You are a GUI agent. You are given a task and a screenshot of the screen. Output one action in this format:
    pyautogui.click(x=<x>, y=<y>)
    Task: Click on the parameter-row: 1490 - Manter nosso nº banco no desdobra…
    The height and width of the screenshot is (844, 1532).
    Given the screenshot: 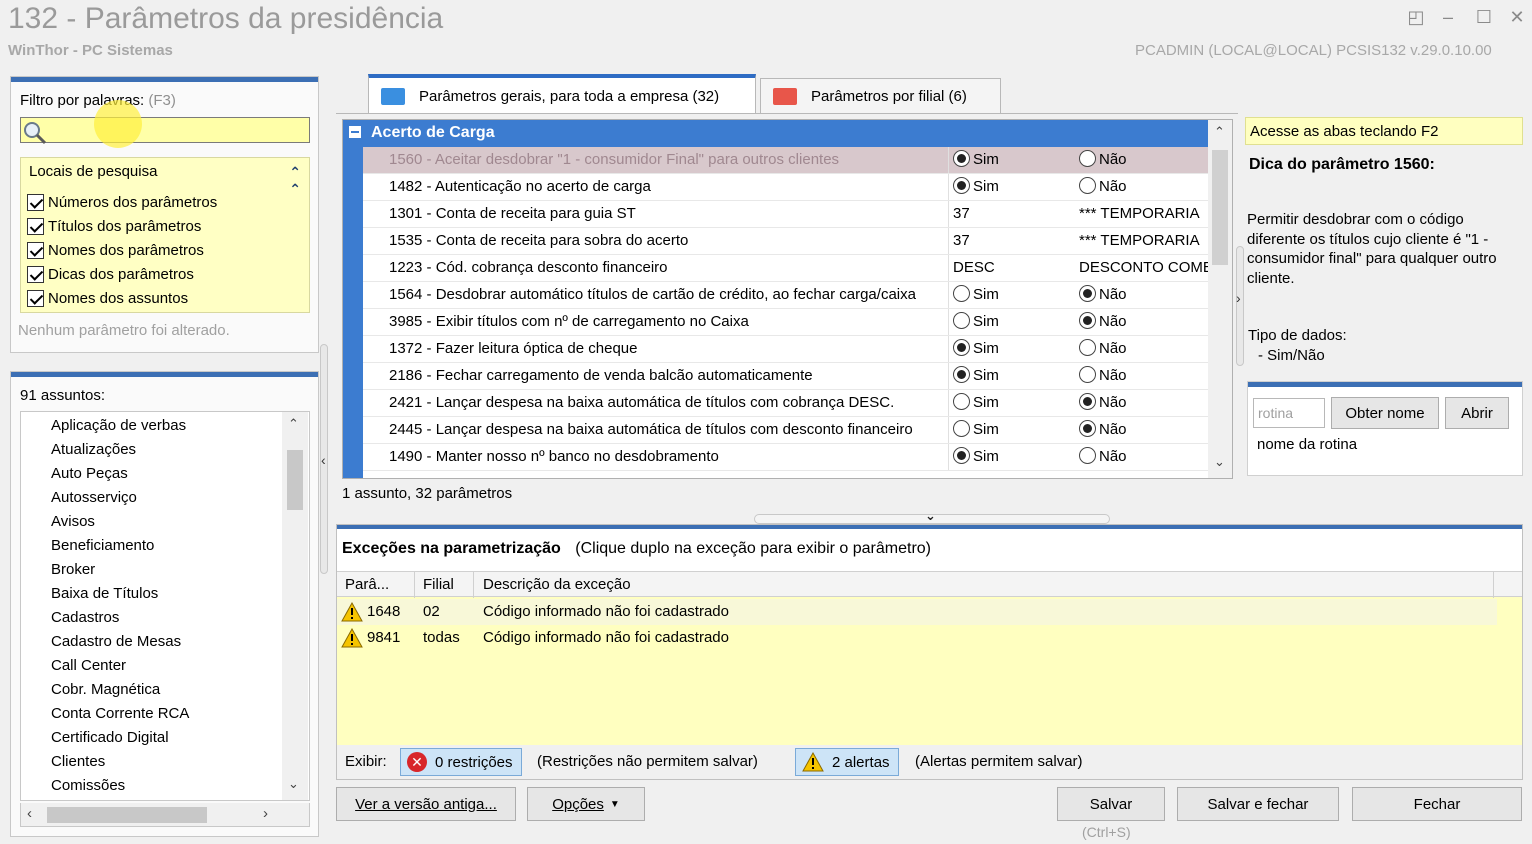 What is the action you would take?
    pyautogui.click(x=785, y=457)
    